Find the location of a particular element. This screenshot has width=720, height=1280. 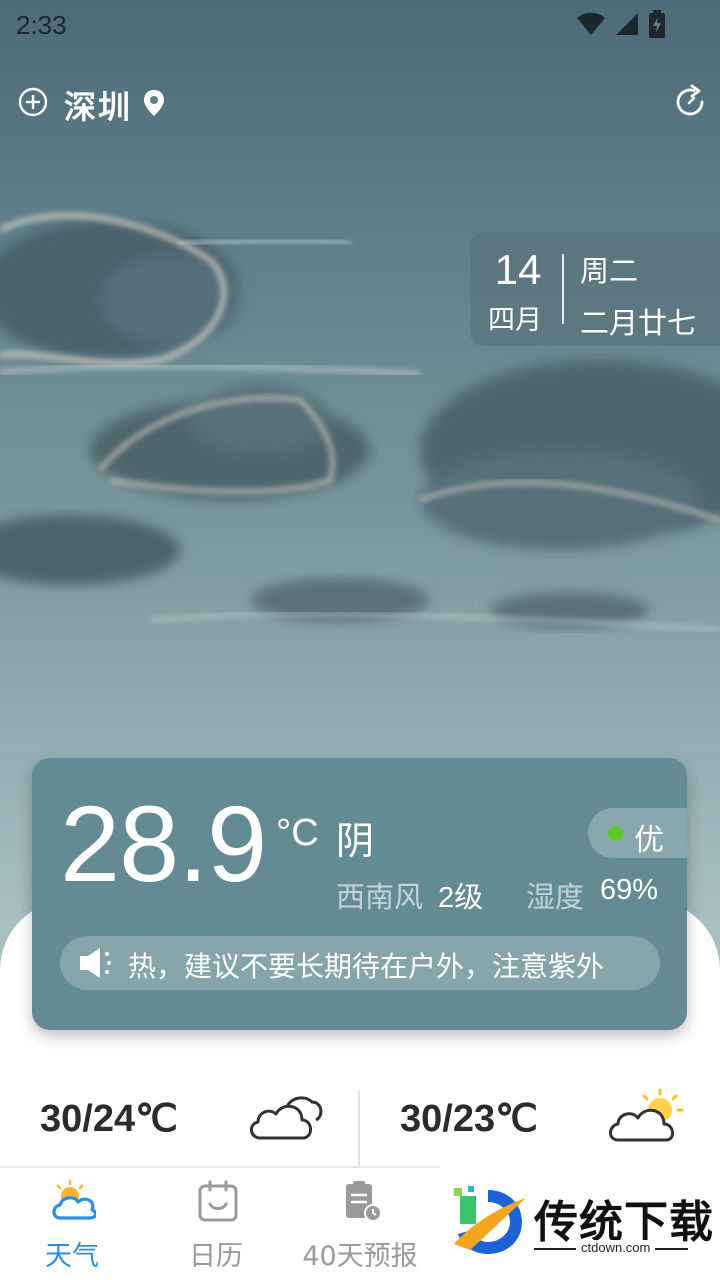

forecast-clipboard-icon is located at coordinates (364, 1201).